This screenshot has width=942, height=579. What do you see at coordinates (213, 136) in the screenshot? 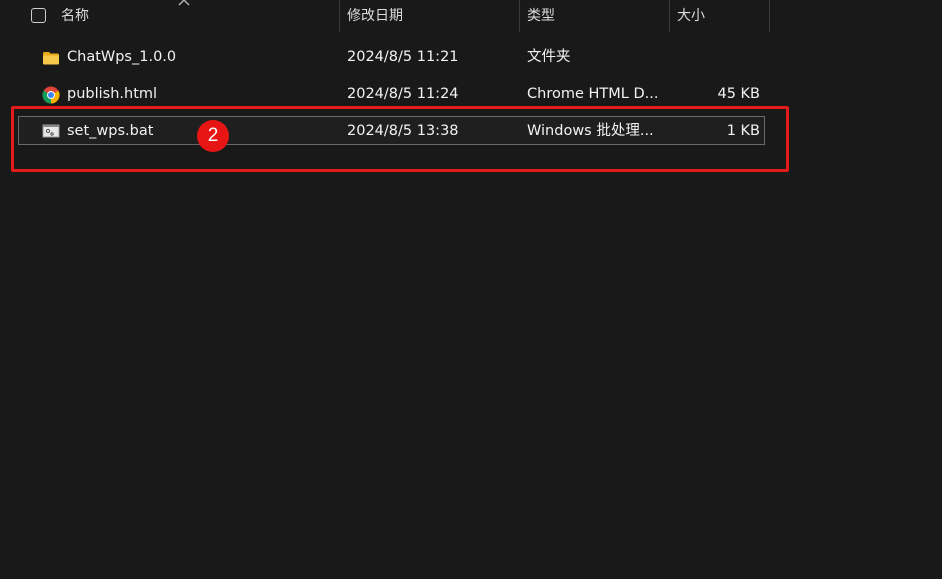
I see `annotation-step-badge: 2` at bounding box center [213, 136].